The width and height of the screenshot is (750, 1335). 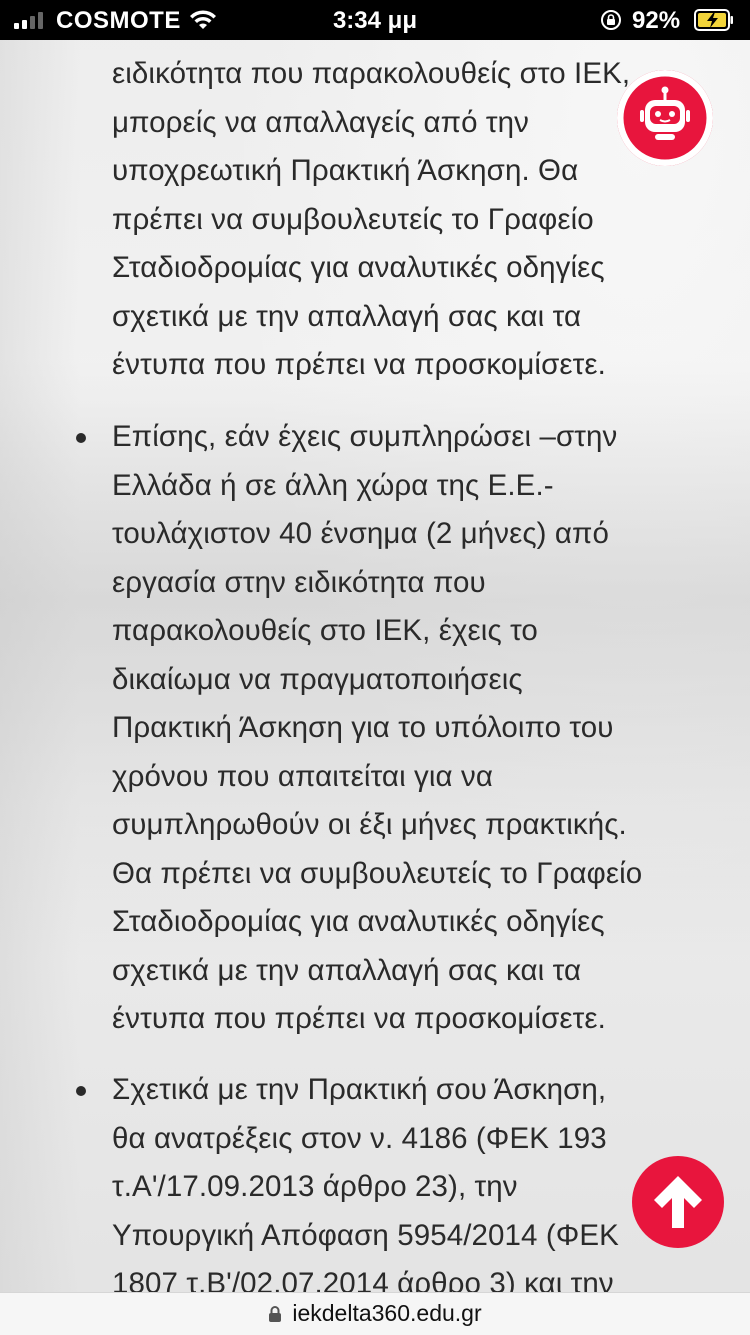 What do you see at coordinates (325, 630) in the screenshot?
I see `text-line: παρακολουθείς στο ΙΕΚ, έχεις το` at bounding box center [325, 630].